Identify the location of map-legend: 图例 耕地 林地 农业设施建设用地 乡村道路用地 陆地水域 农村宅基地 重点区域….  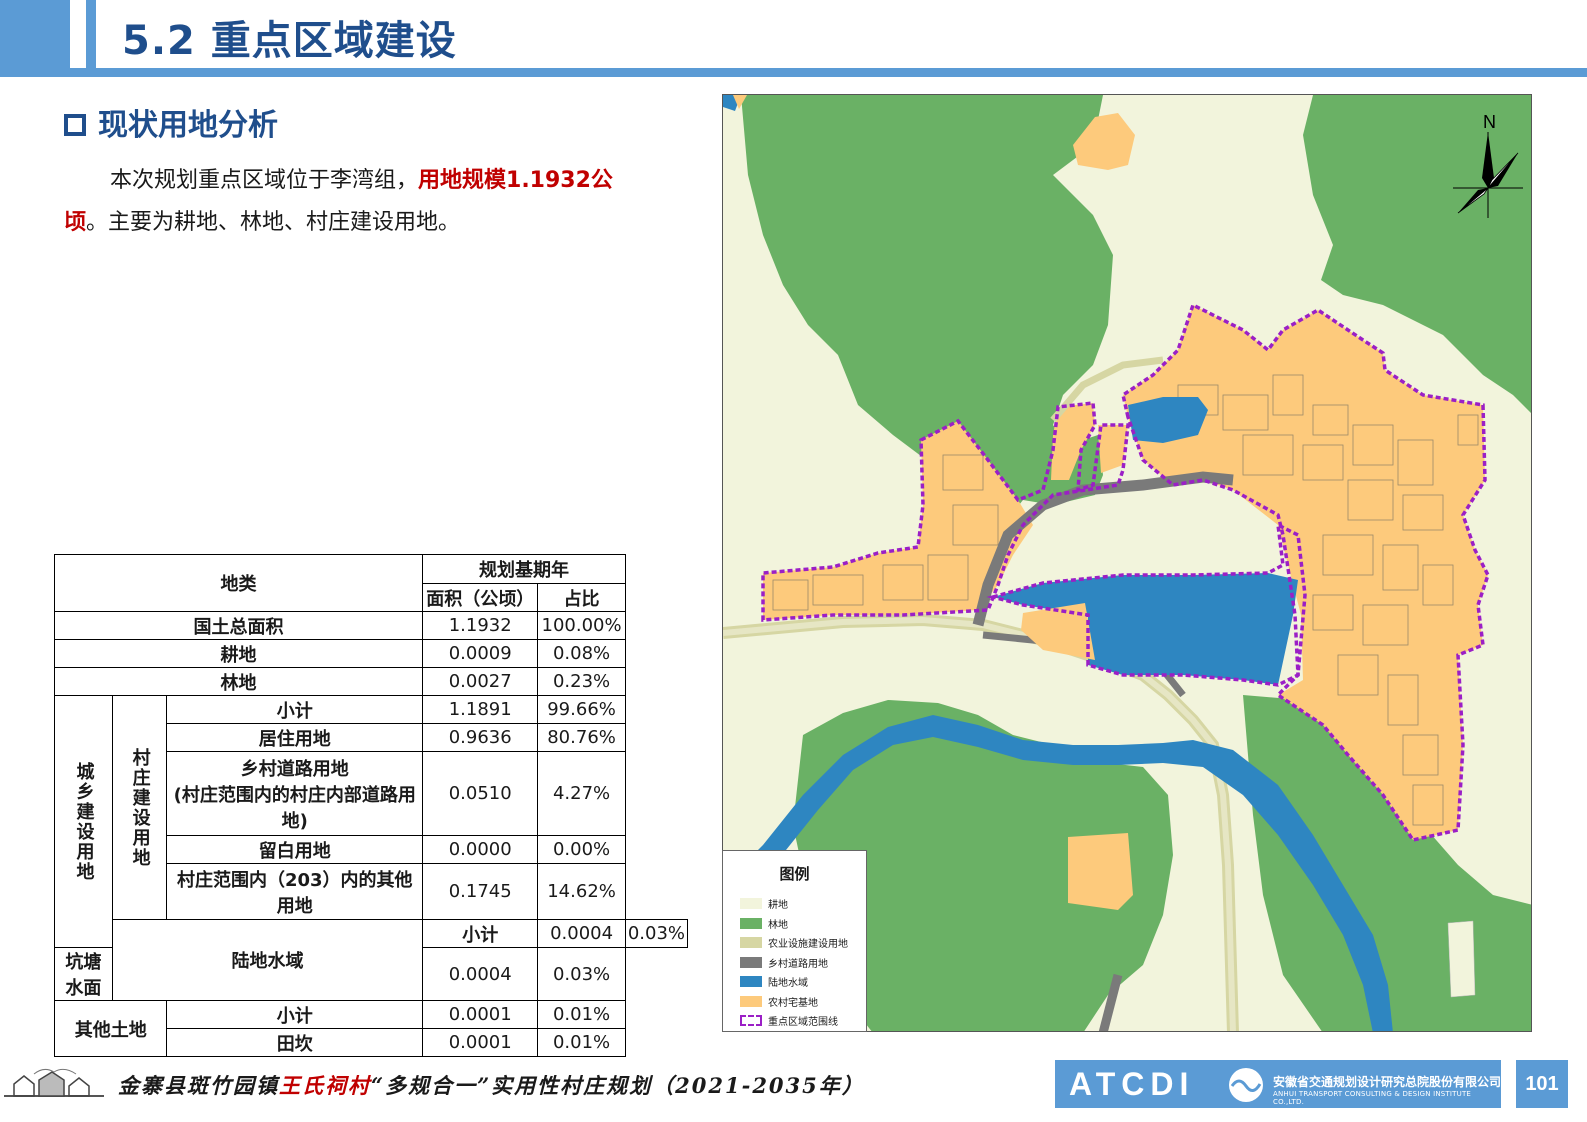
(794, 941).